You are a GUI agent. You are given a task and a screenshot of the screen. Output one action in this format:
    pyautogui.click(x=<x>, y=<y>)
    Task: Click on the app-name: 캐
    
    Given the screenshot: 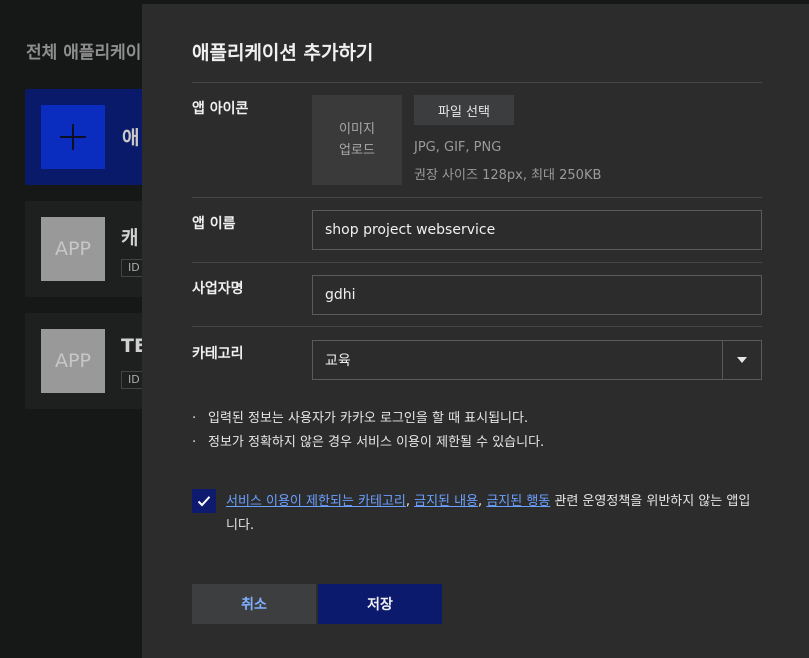 What is the action you would take?
    pyautogui.click(x=130, y=238)
    